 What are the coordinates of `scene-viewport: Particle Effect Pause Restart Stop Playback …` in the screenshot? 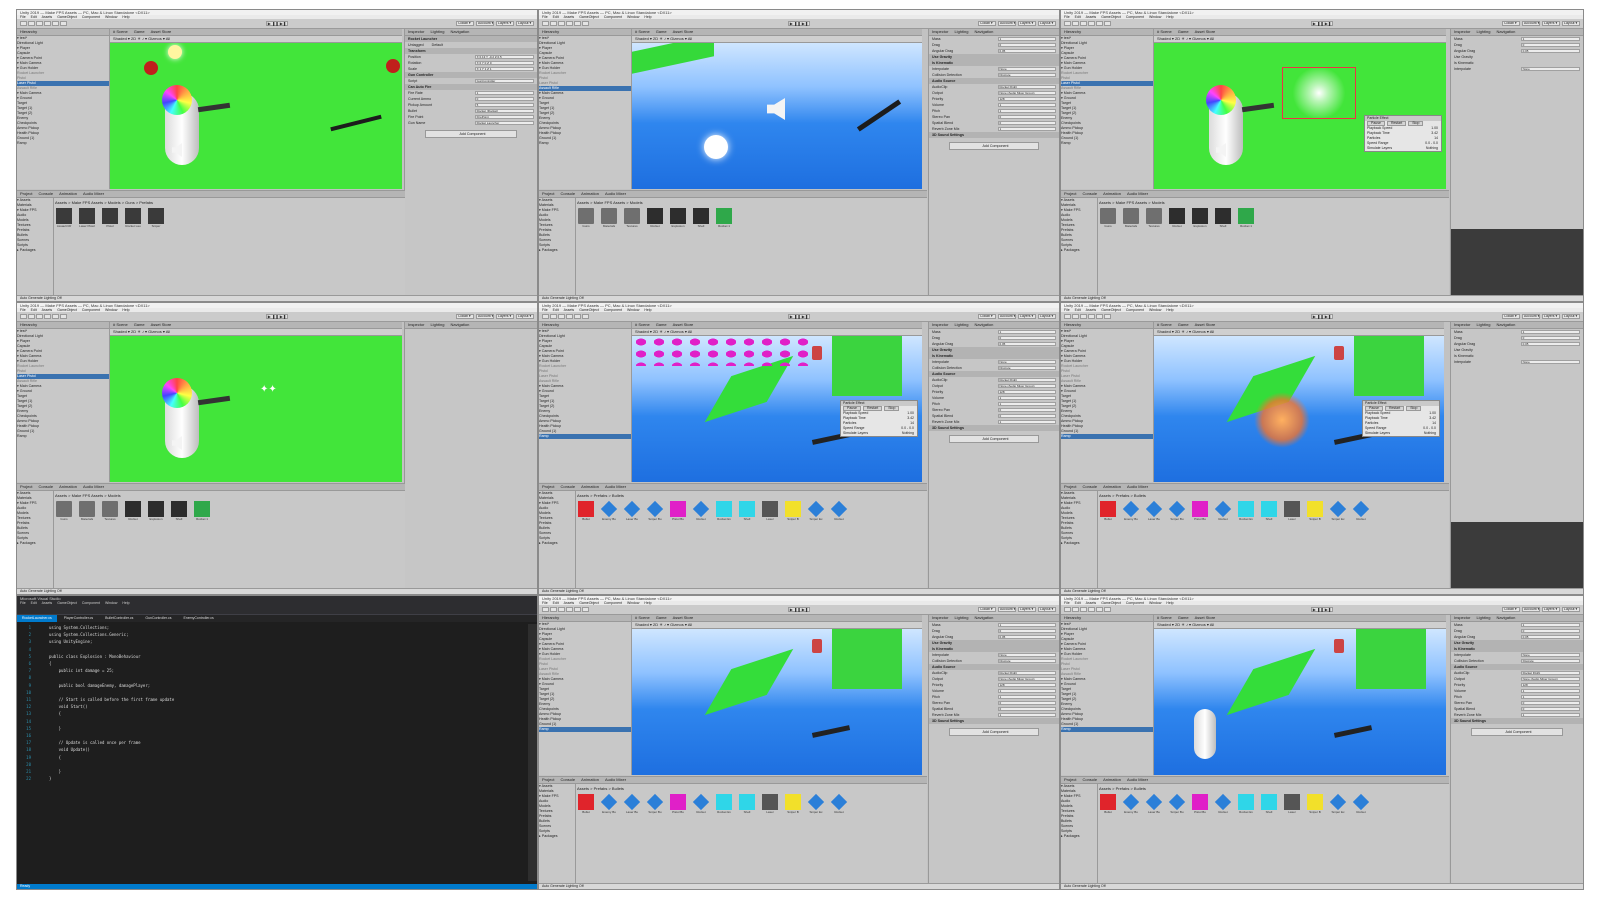 It's located at (1299, 409).